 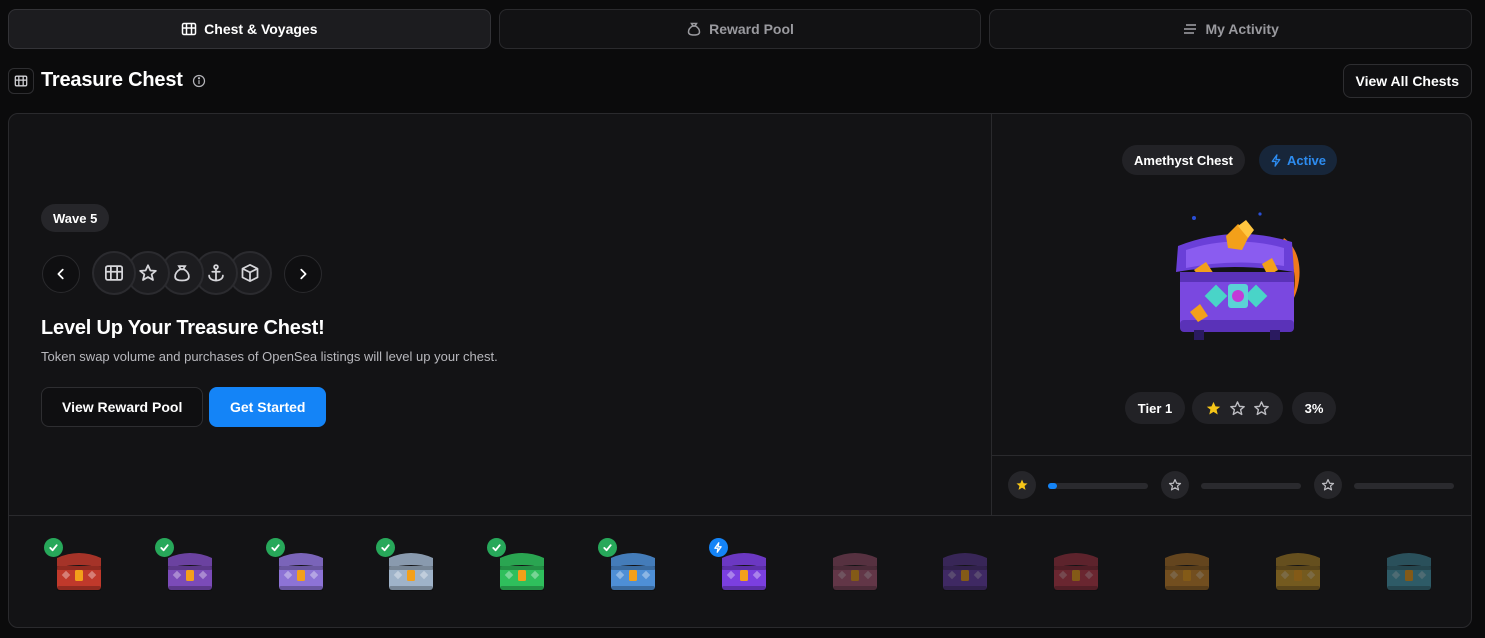 I want to click on chevron-right-icon, so click(x=303, y=274).